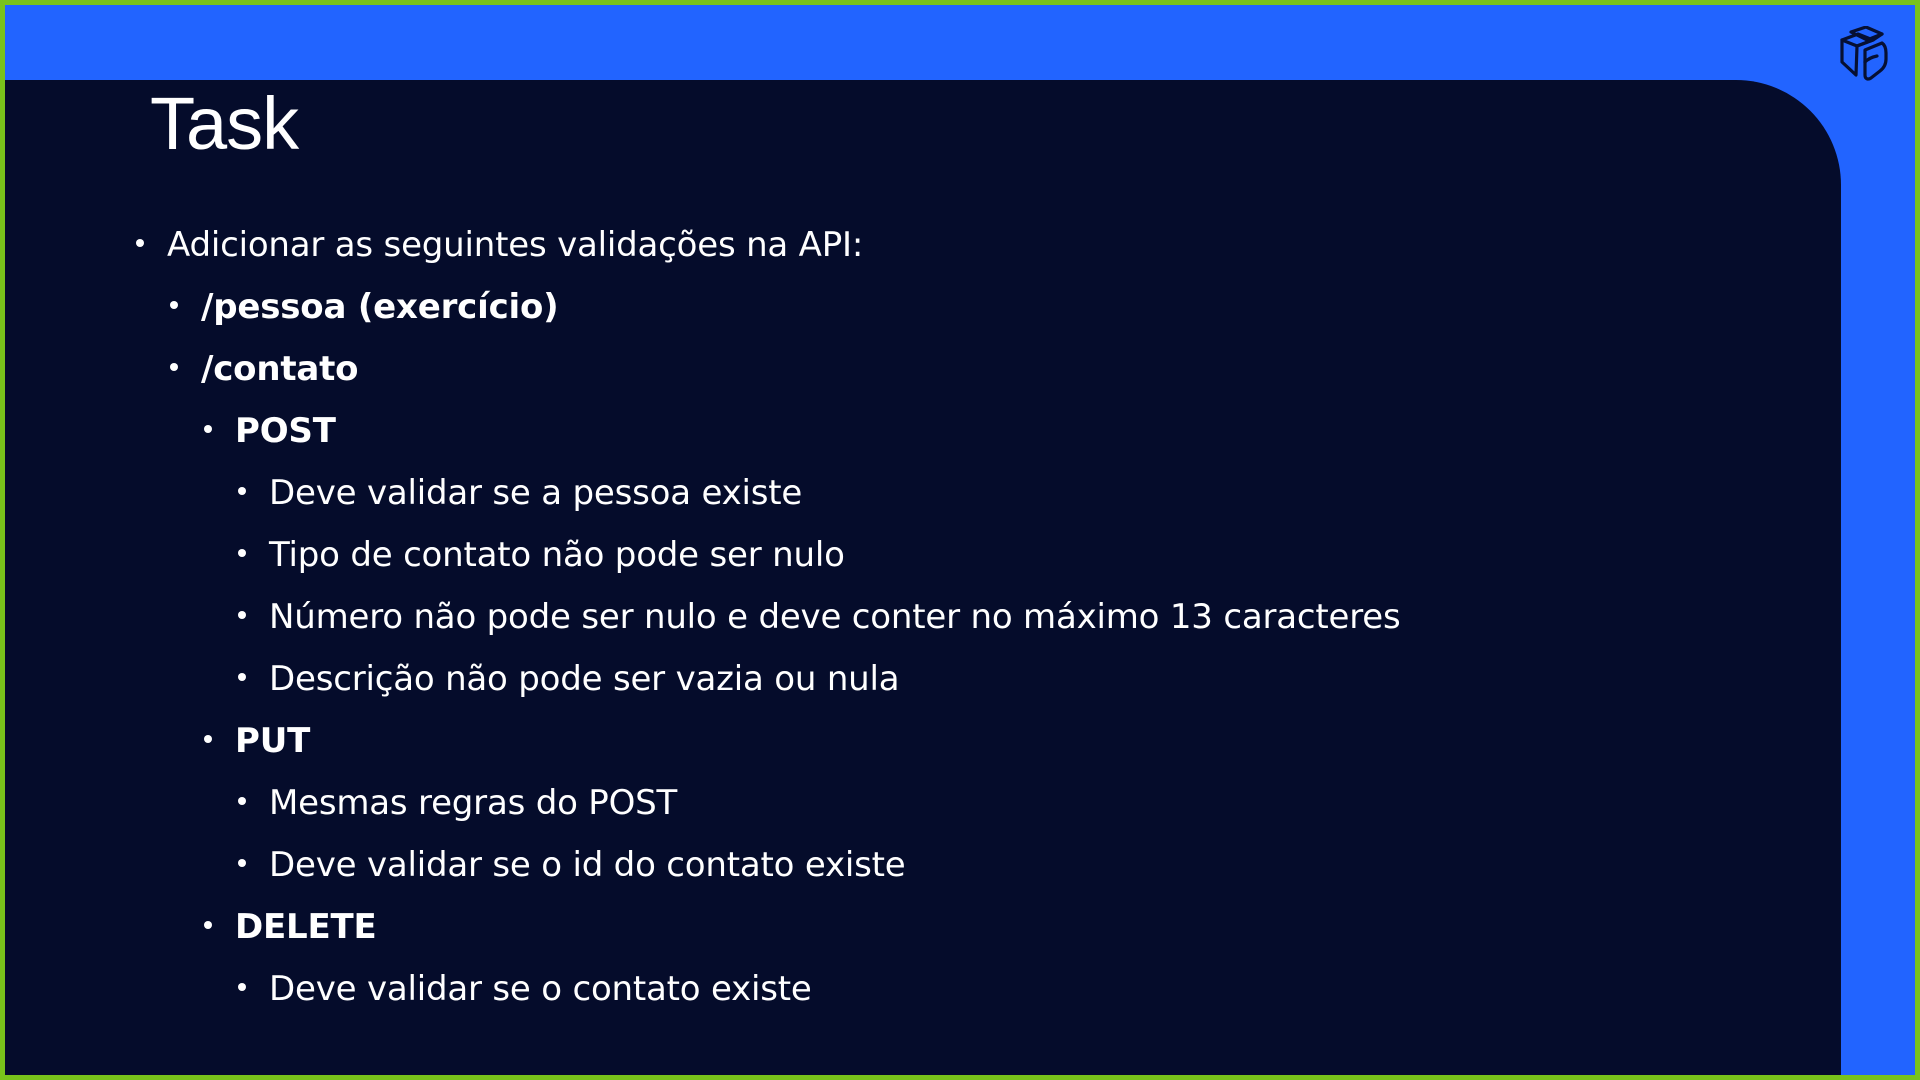 The height and width of the screenshot is (1080, 1920). I want to click on bullet-text: /contato, so click(280, 369).